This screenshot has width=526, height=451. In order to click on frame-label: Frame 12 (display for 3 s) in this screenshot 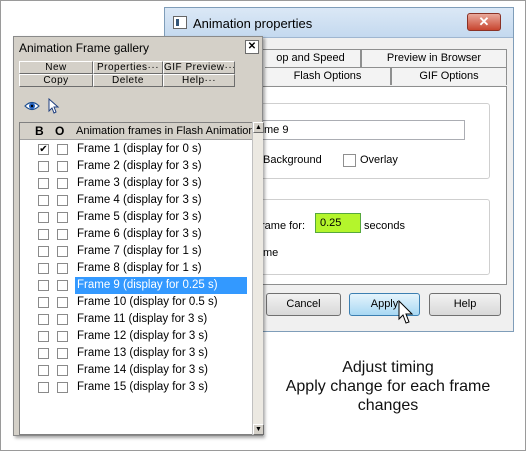, I will do `click(143, 336)`.